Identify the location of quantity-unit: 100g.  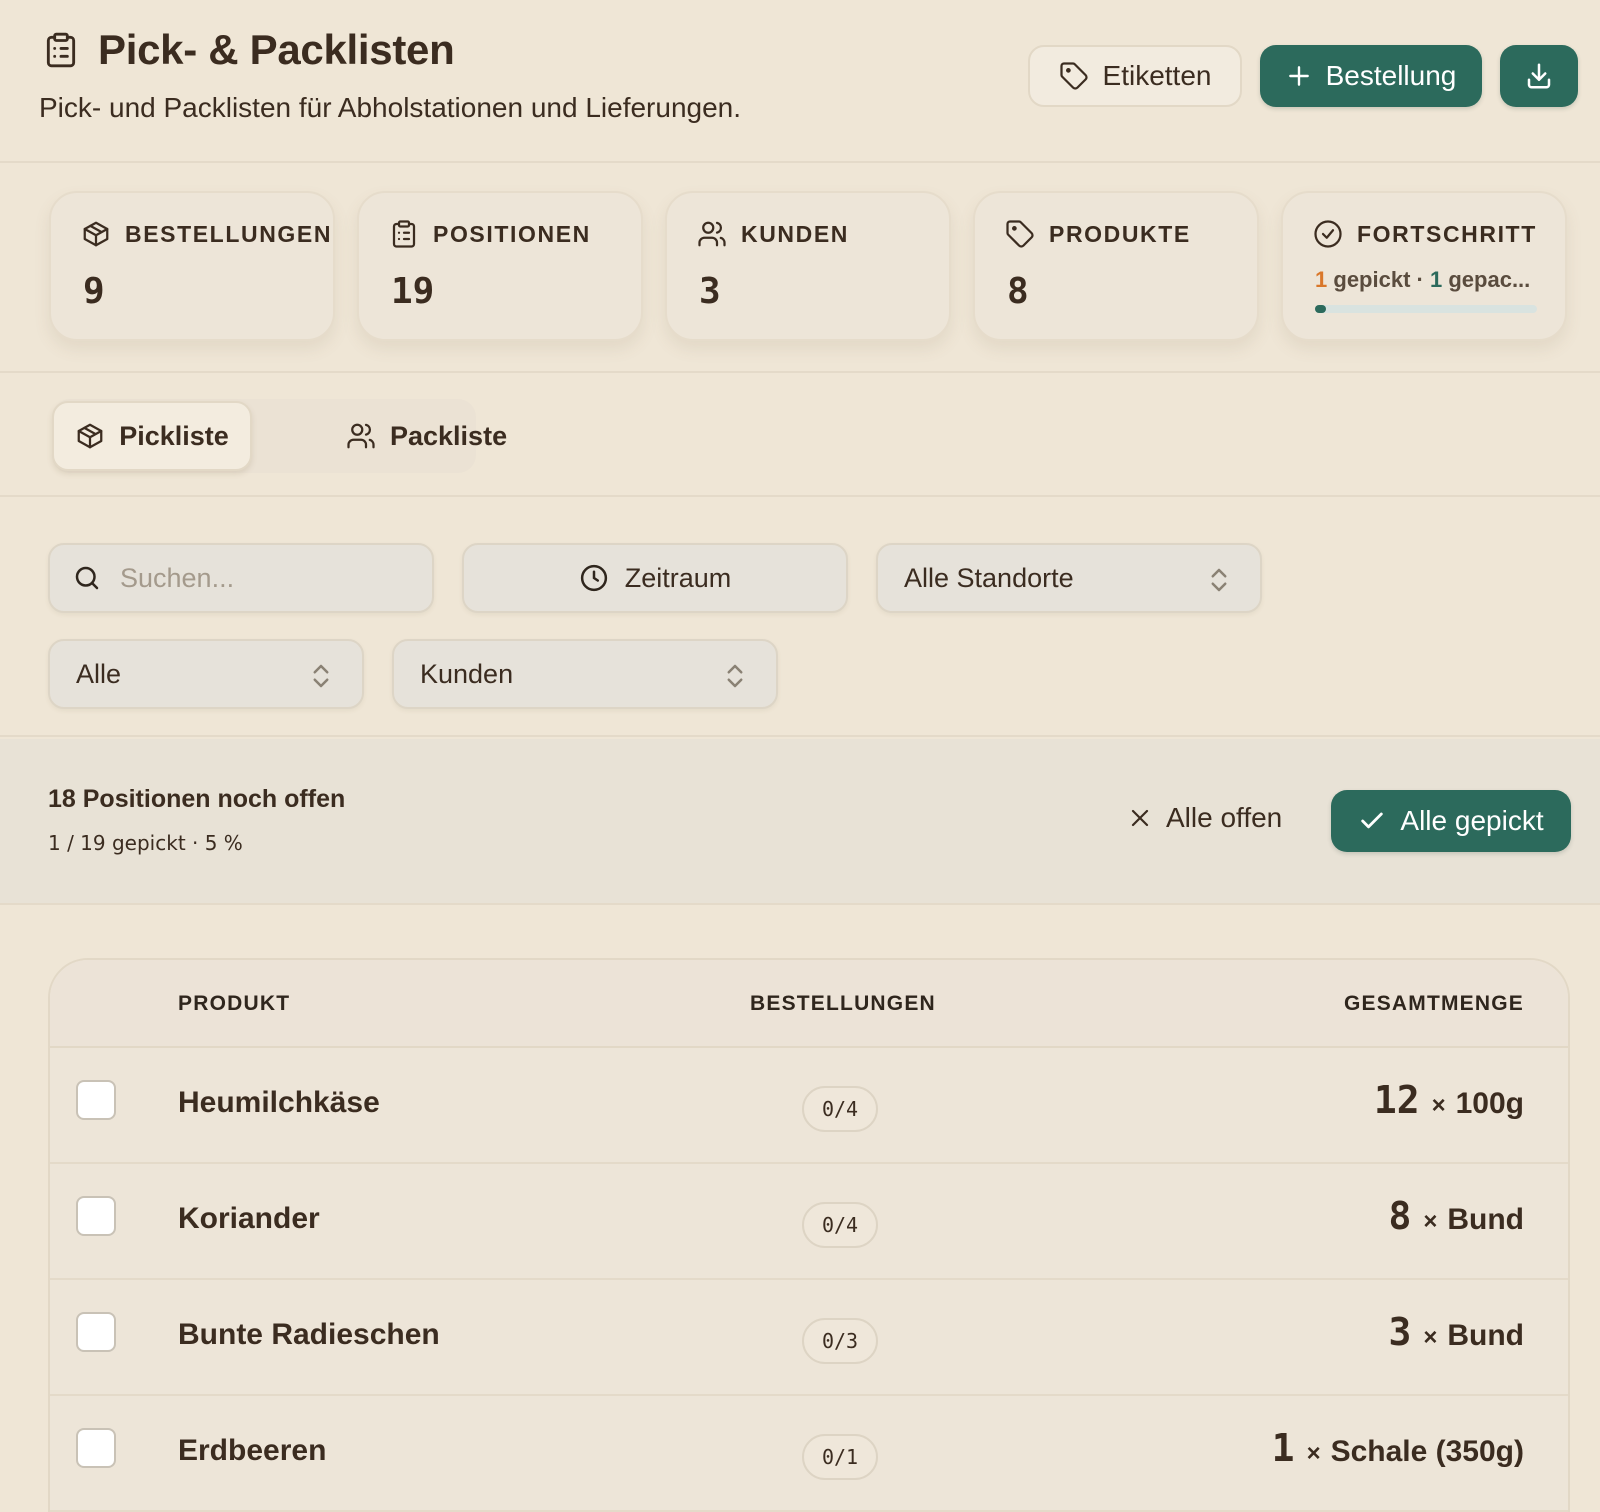
(1489, 1103).